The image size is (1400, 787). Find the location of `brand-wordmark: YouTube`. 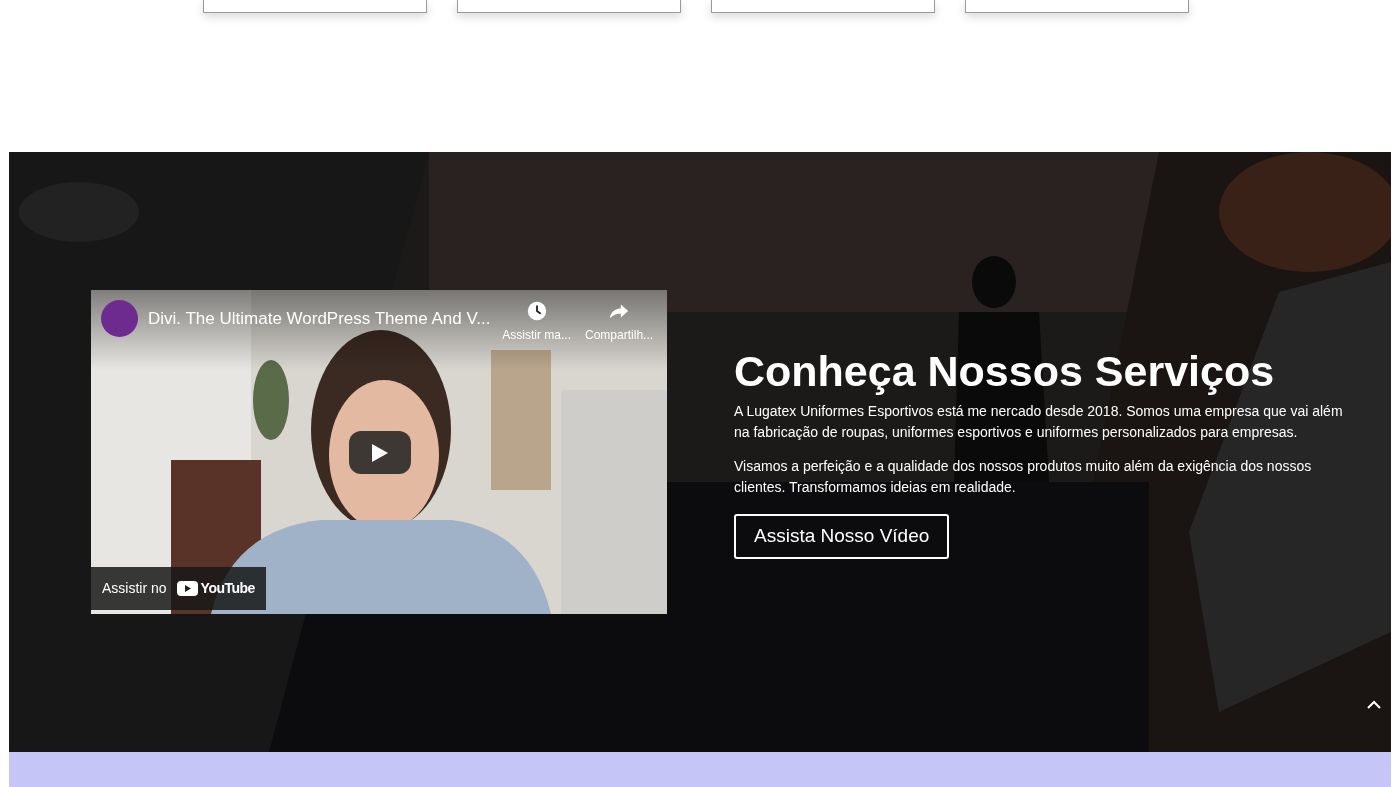

brand-wordmark: YouTube is located at coordinates (227, 588).